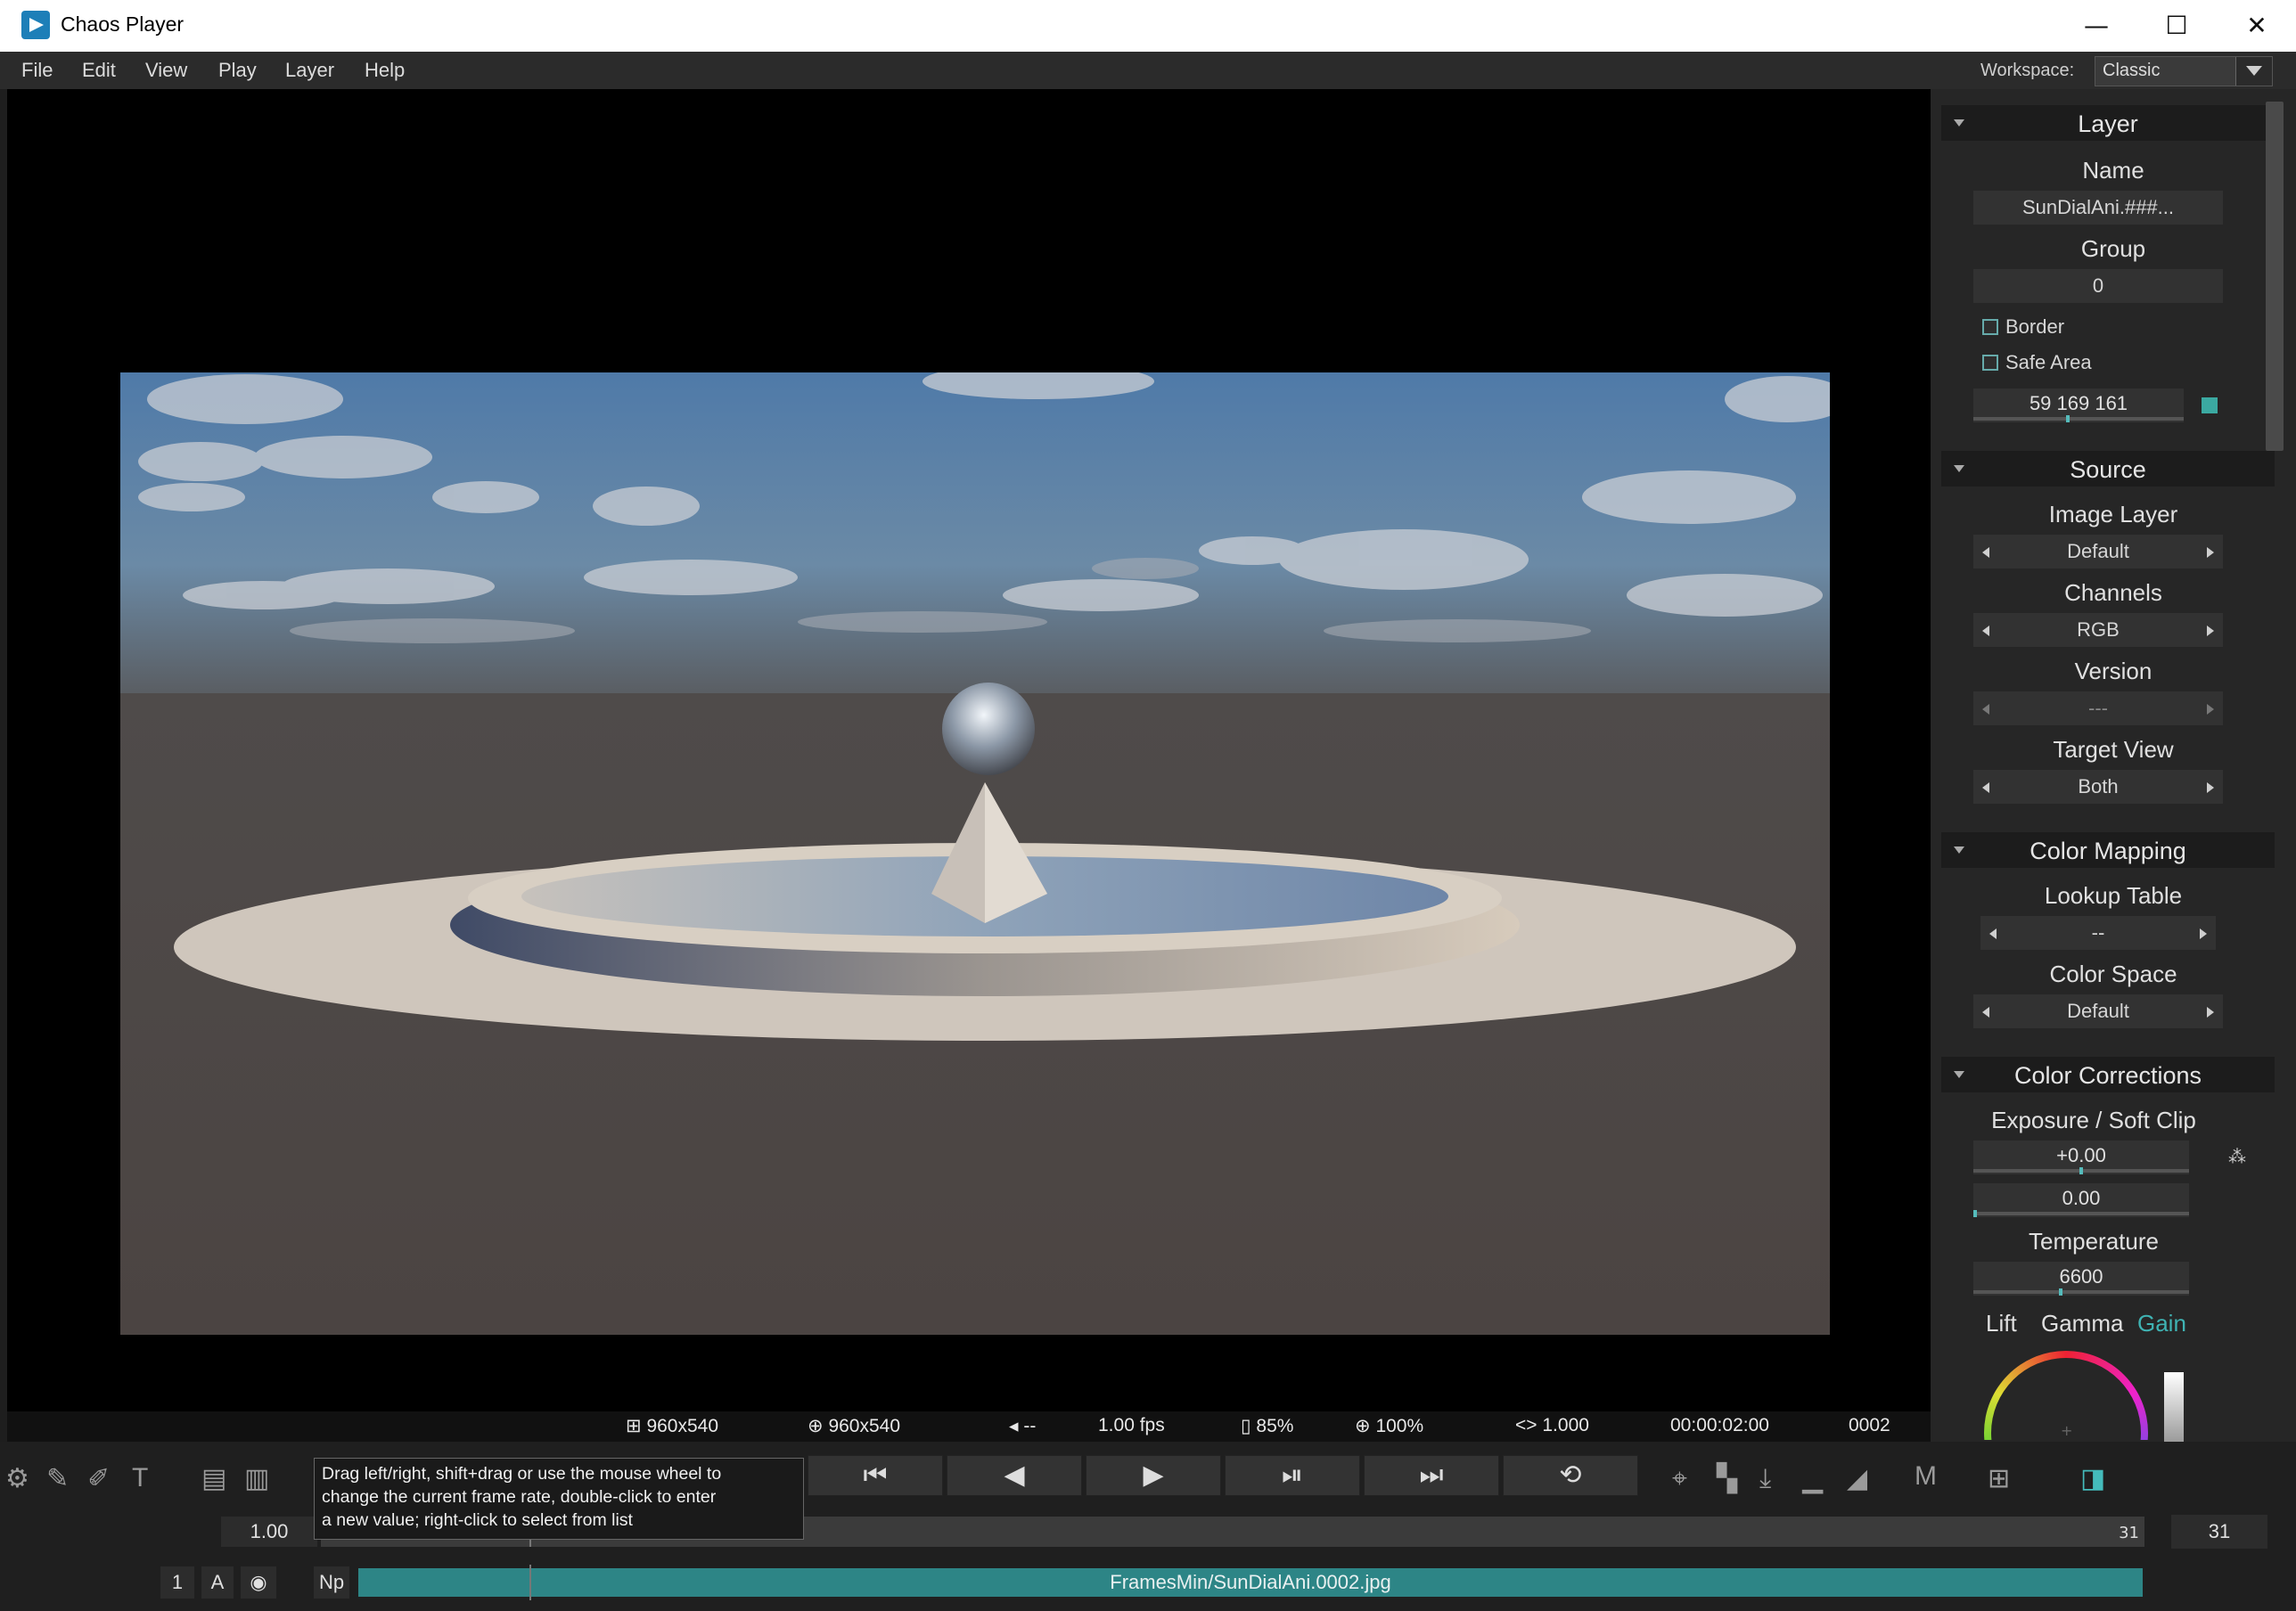  I want to click on tab-lift: Lift, so click(2002, 1323).